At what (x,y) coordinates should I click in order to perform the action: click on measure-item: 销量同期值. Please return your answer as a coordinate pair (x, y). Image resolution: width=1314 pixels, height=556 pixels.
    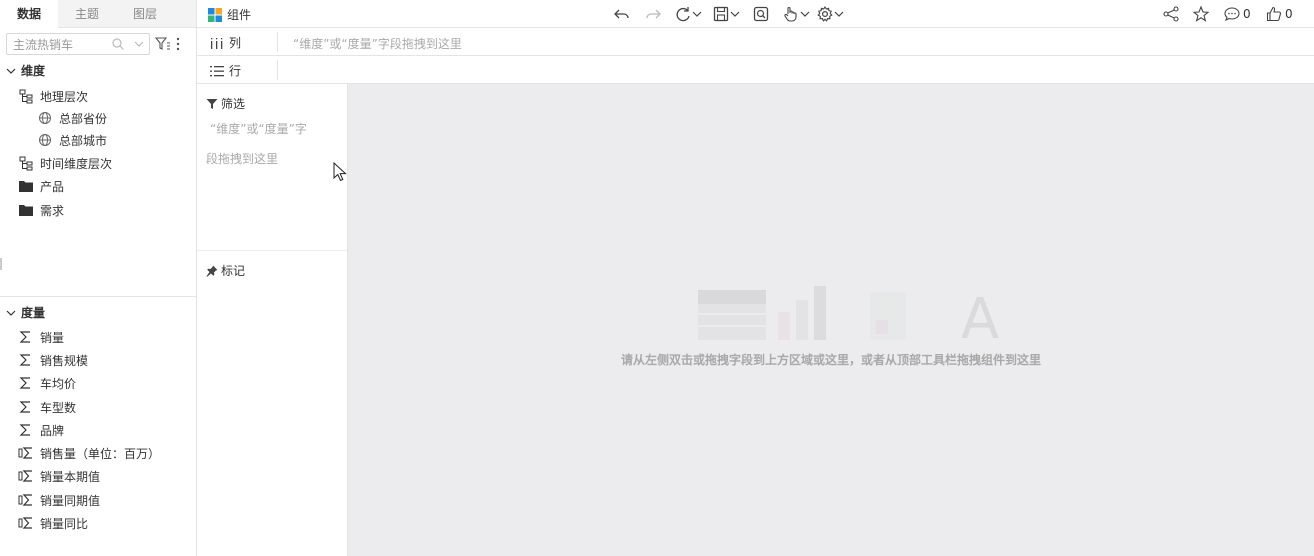
    Looking at the image, I should click on (59, 500).